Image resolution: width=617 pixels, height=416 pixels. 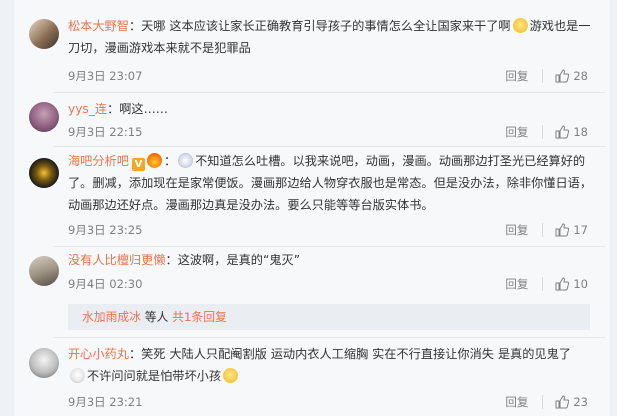 I want to click on like-count: 18, so click(x=580, y=132).